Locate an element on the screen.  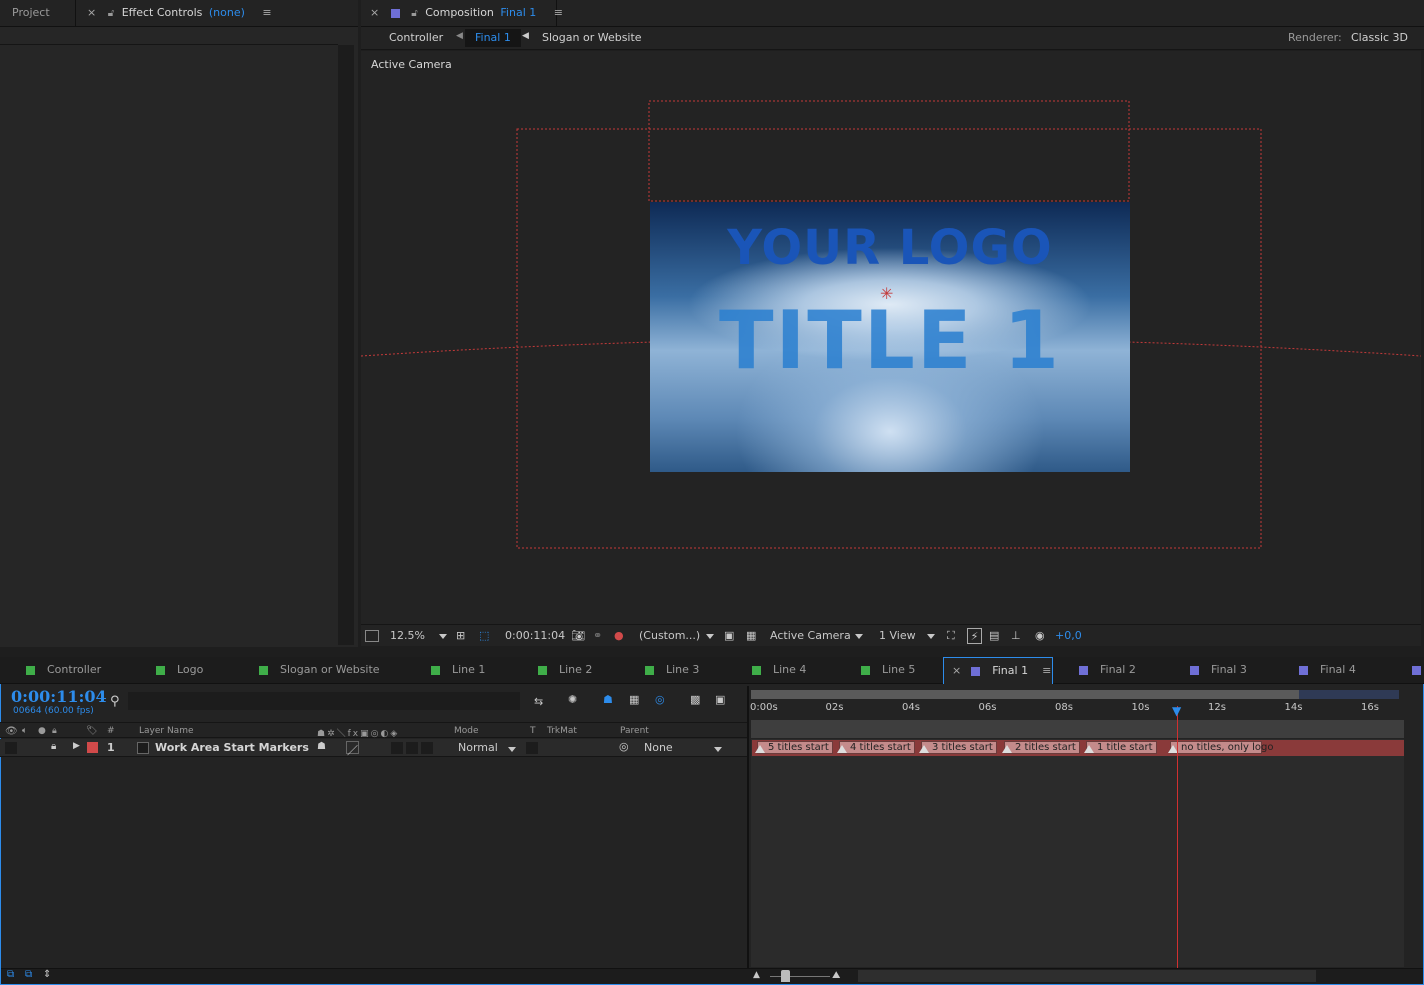
tab-effect-controls: × 🔓︎ Effect Controls (none) ≡ is located at coordinates (217, 13).